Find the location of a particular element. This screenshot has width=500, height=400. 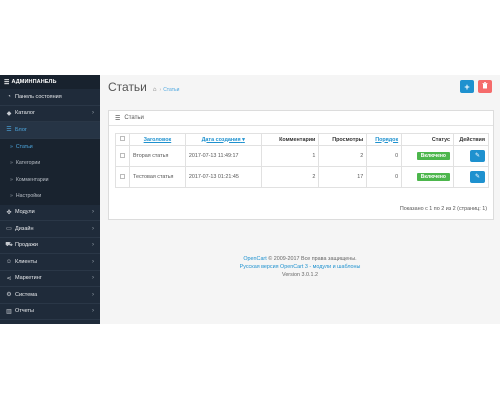

sidebar-subitem-categories: » Категории is located at coordinates (50, 163).